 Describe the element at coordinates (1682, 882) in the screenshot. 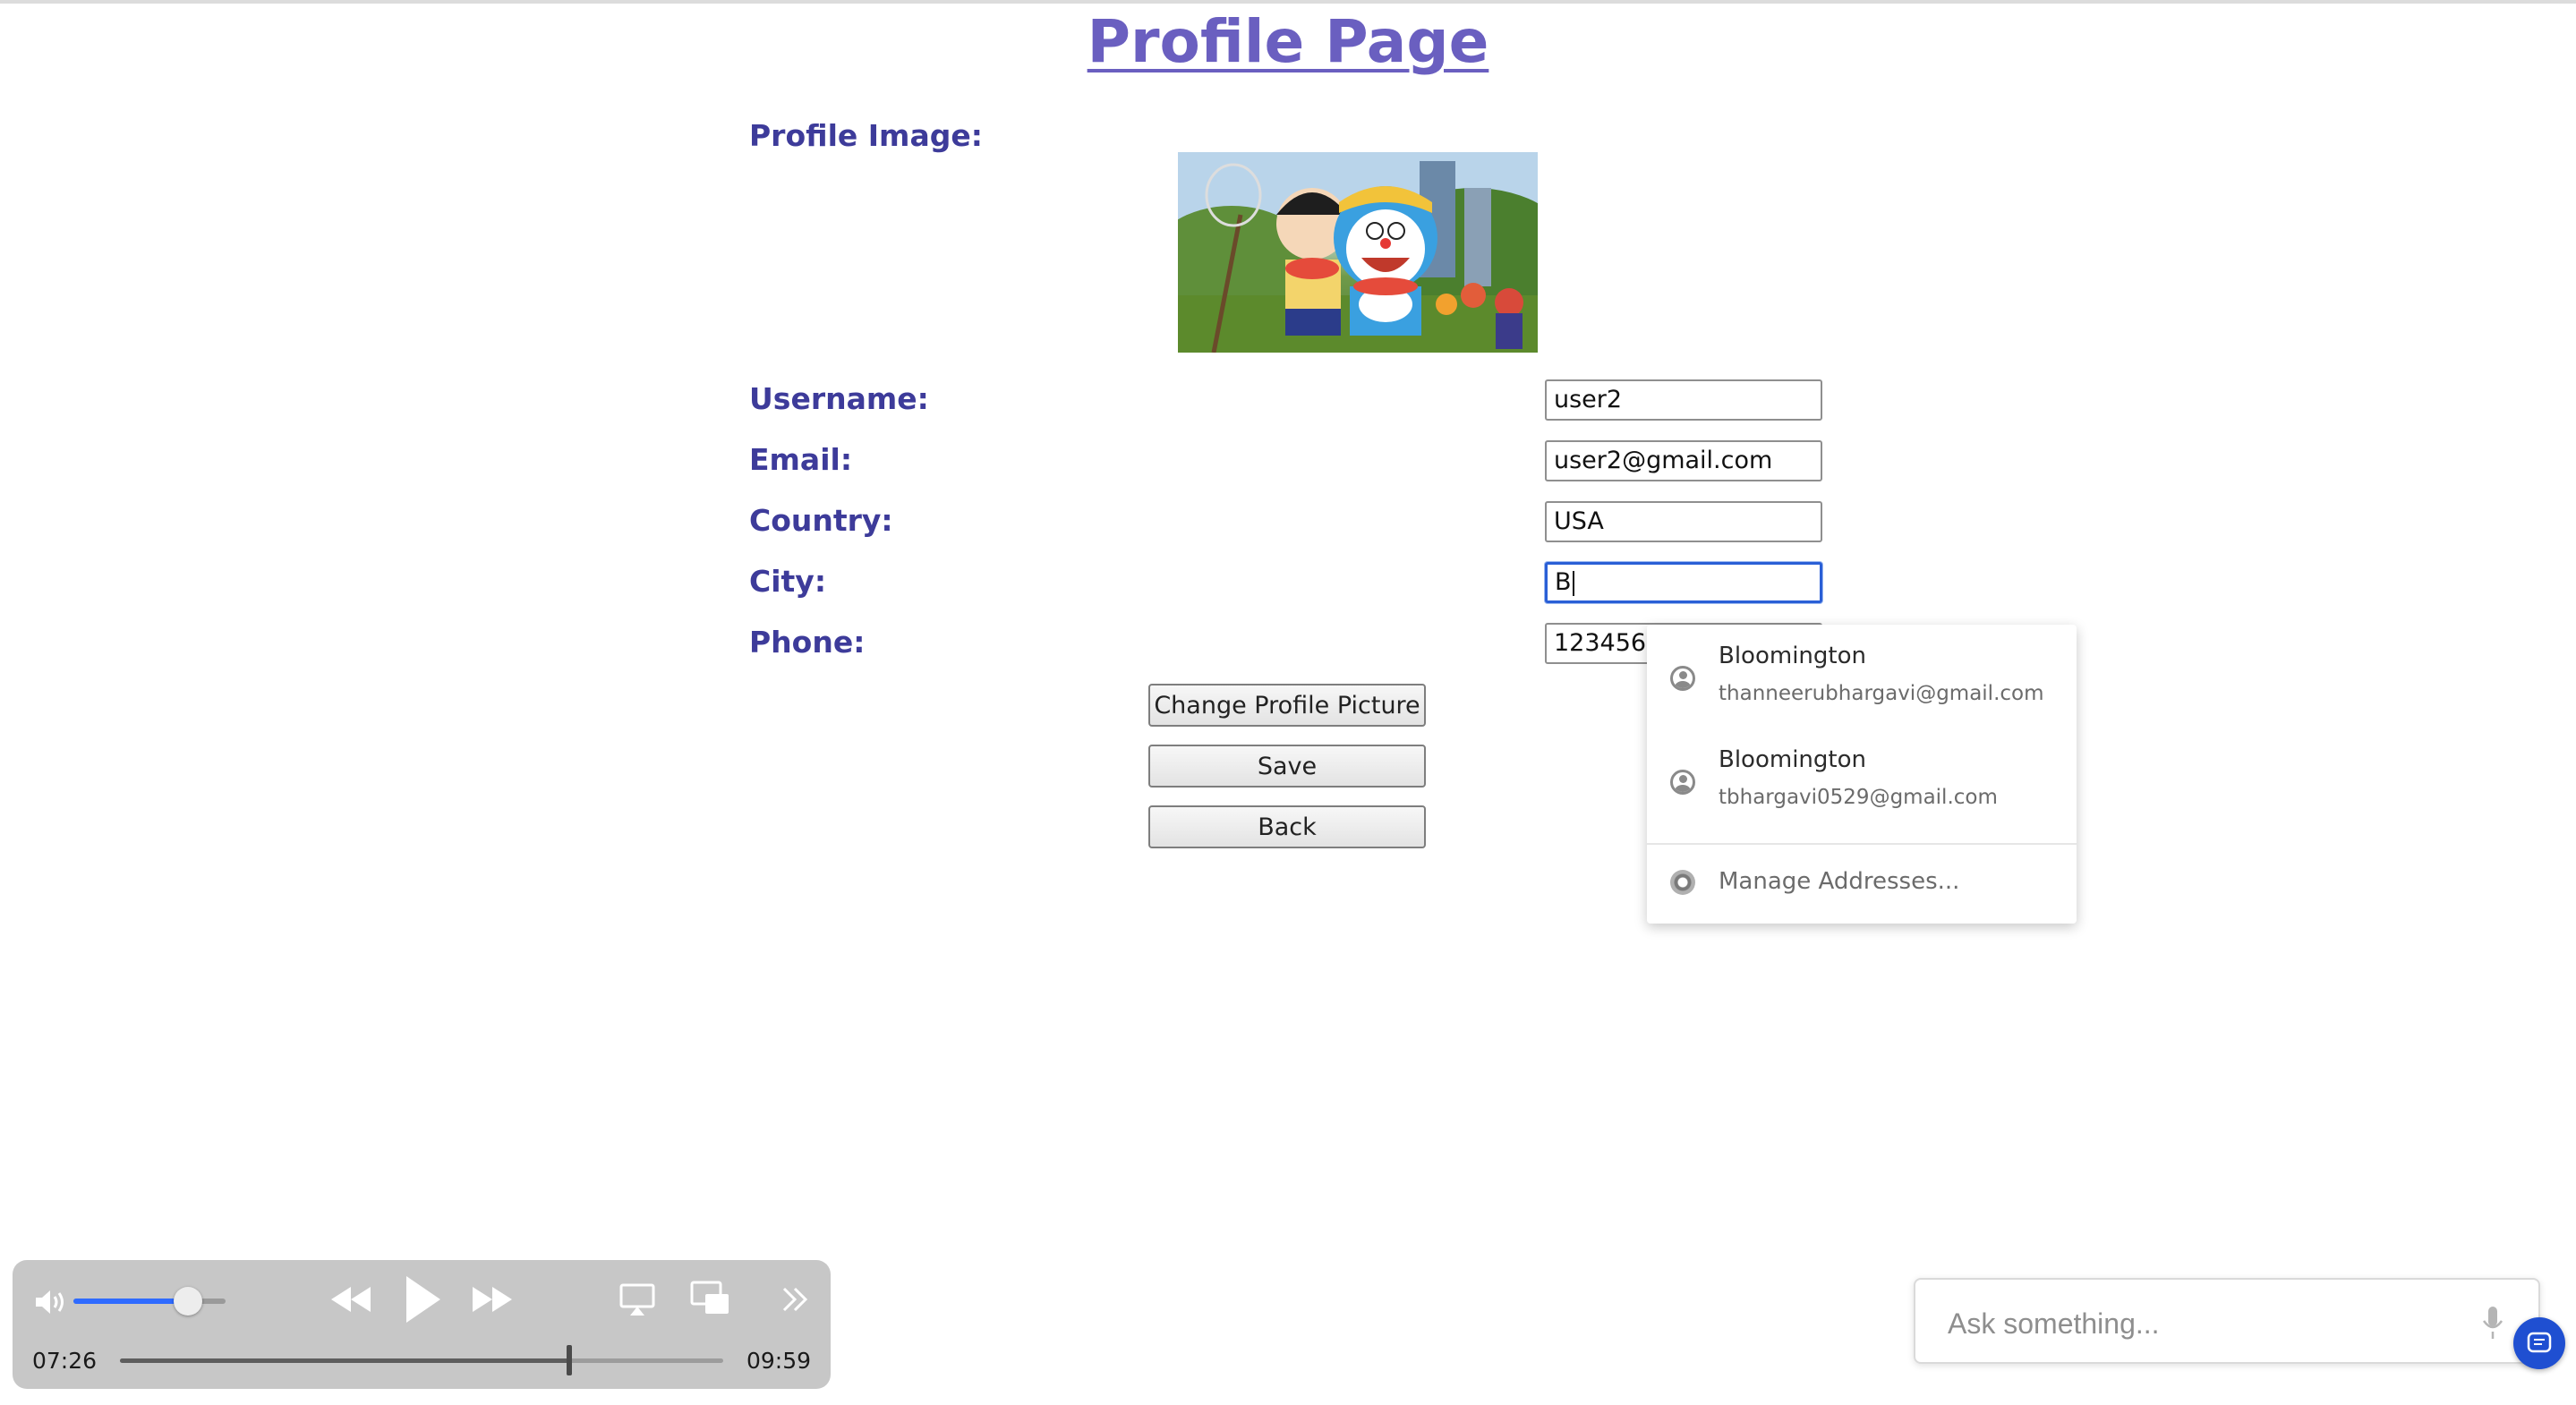

I see `settings-icon` at that location.